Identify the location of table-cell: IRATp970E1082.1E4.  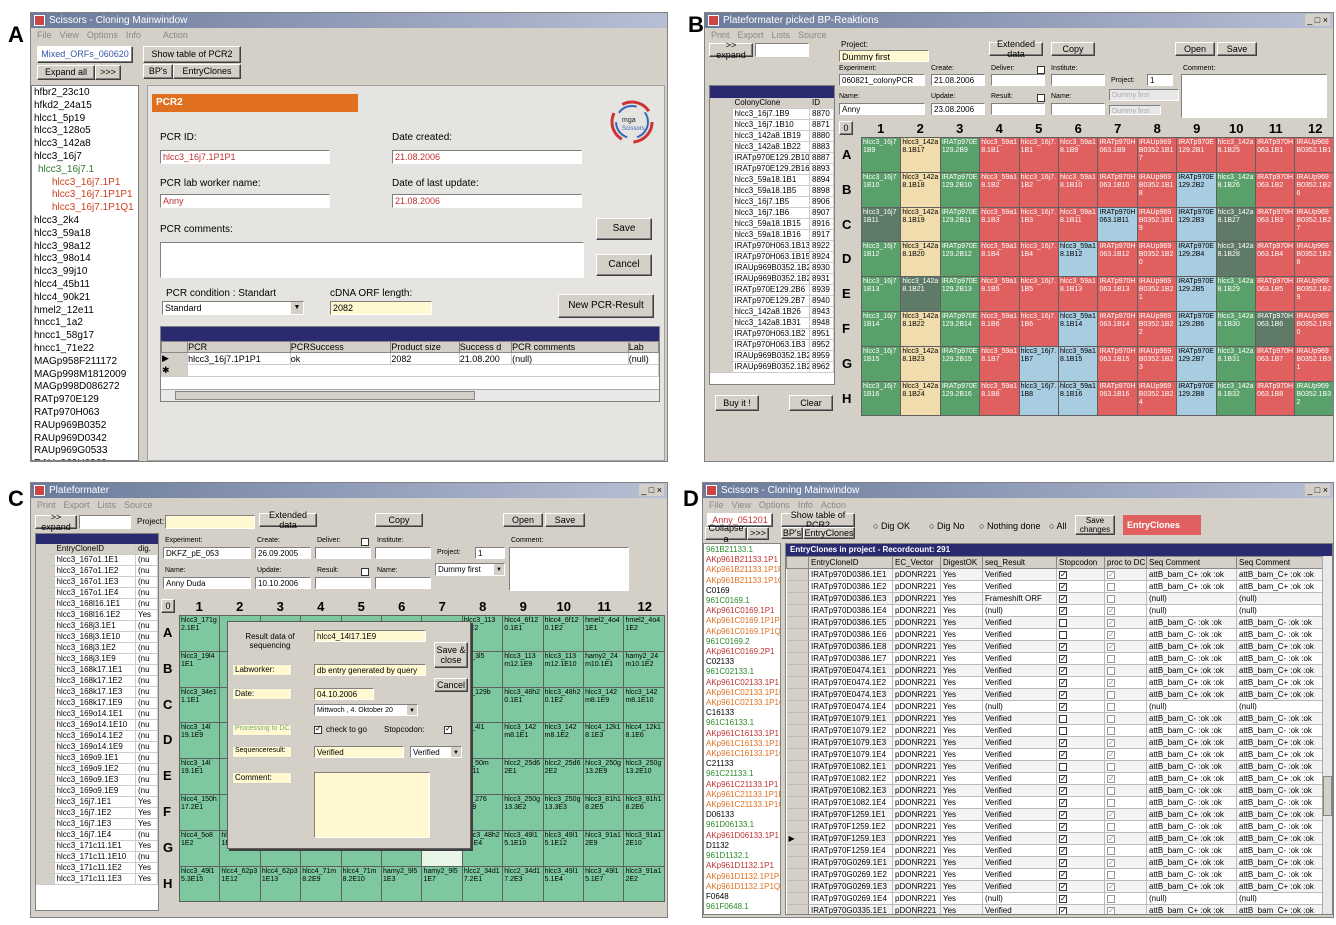
(850, 802).